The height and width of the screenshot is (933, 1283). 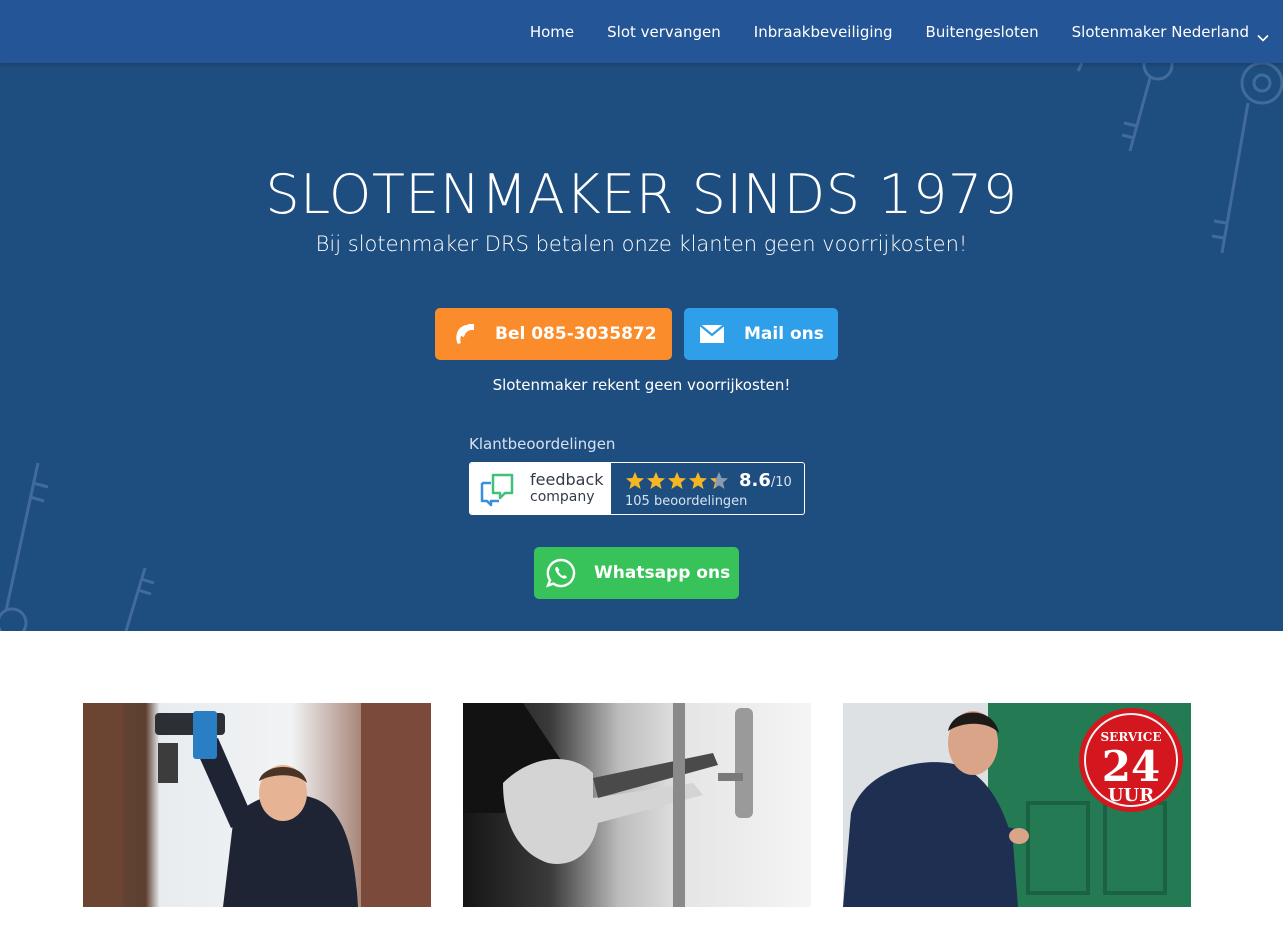 I want to click on feedback-company-brand: feedback company, so click(x=540, y=488).